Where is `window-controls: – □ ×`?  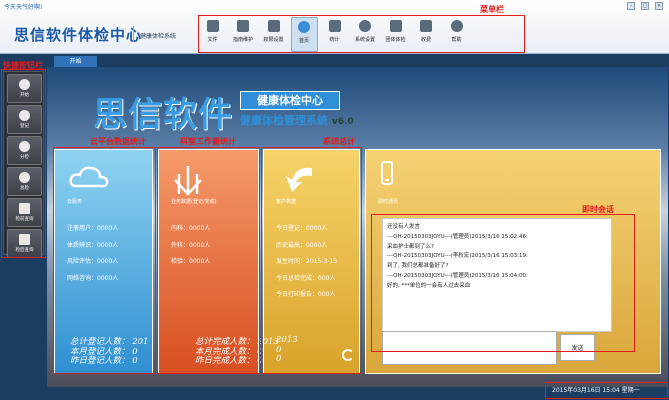
window-controls: – □ × is located at coordinates (645, 6).